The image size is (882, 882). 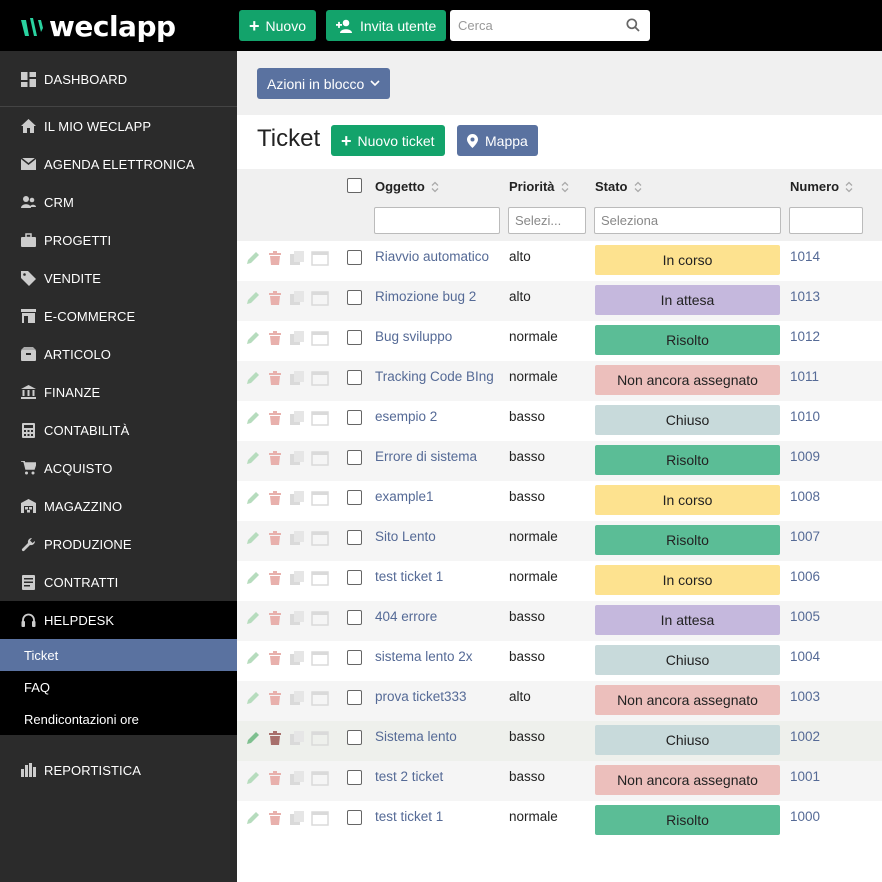 What do you see at coordinates (407, 186) in the screenshot?
I see `column-header-subject: Oggetto` at bounding box center [407, 186].